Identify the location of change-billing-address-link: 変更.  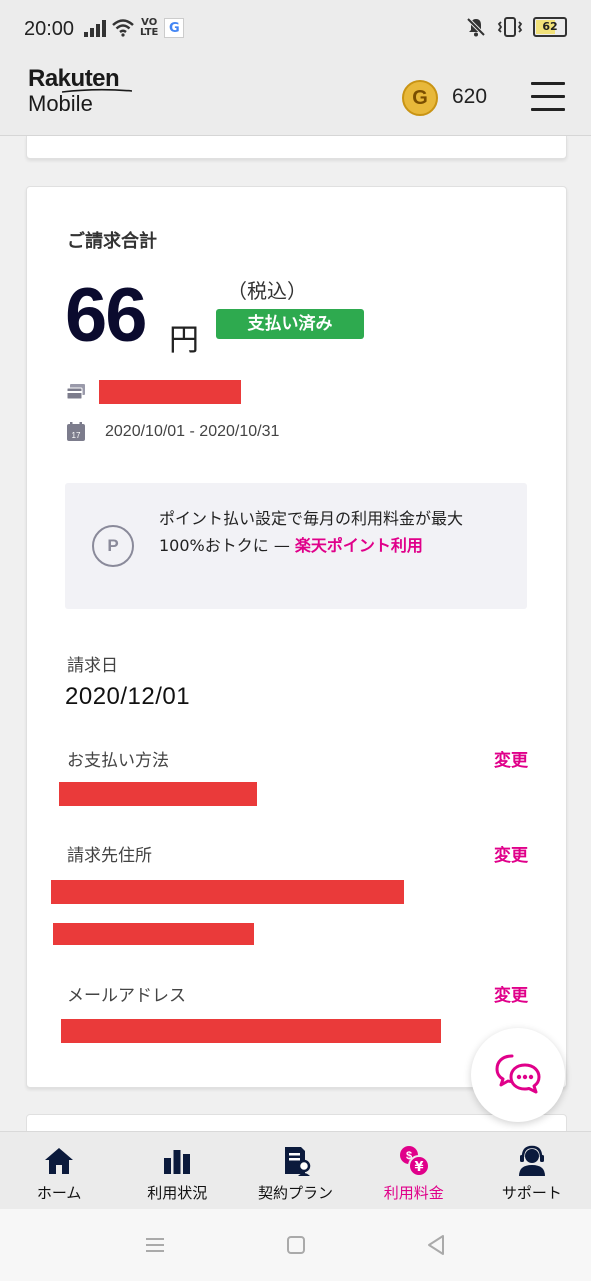
(511, 853).